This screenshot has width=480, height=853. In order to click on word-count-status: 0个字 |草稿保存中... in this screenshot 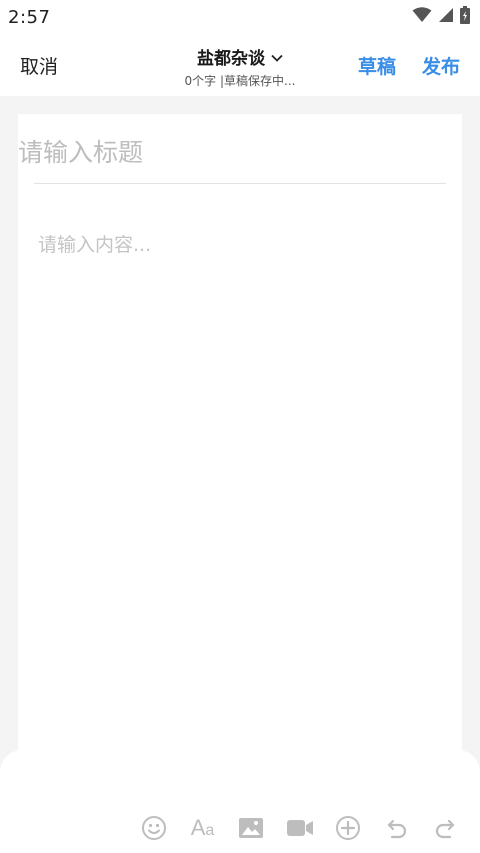, I will do `click(240, 81)`.